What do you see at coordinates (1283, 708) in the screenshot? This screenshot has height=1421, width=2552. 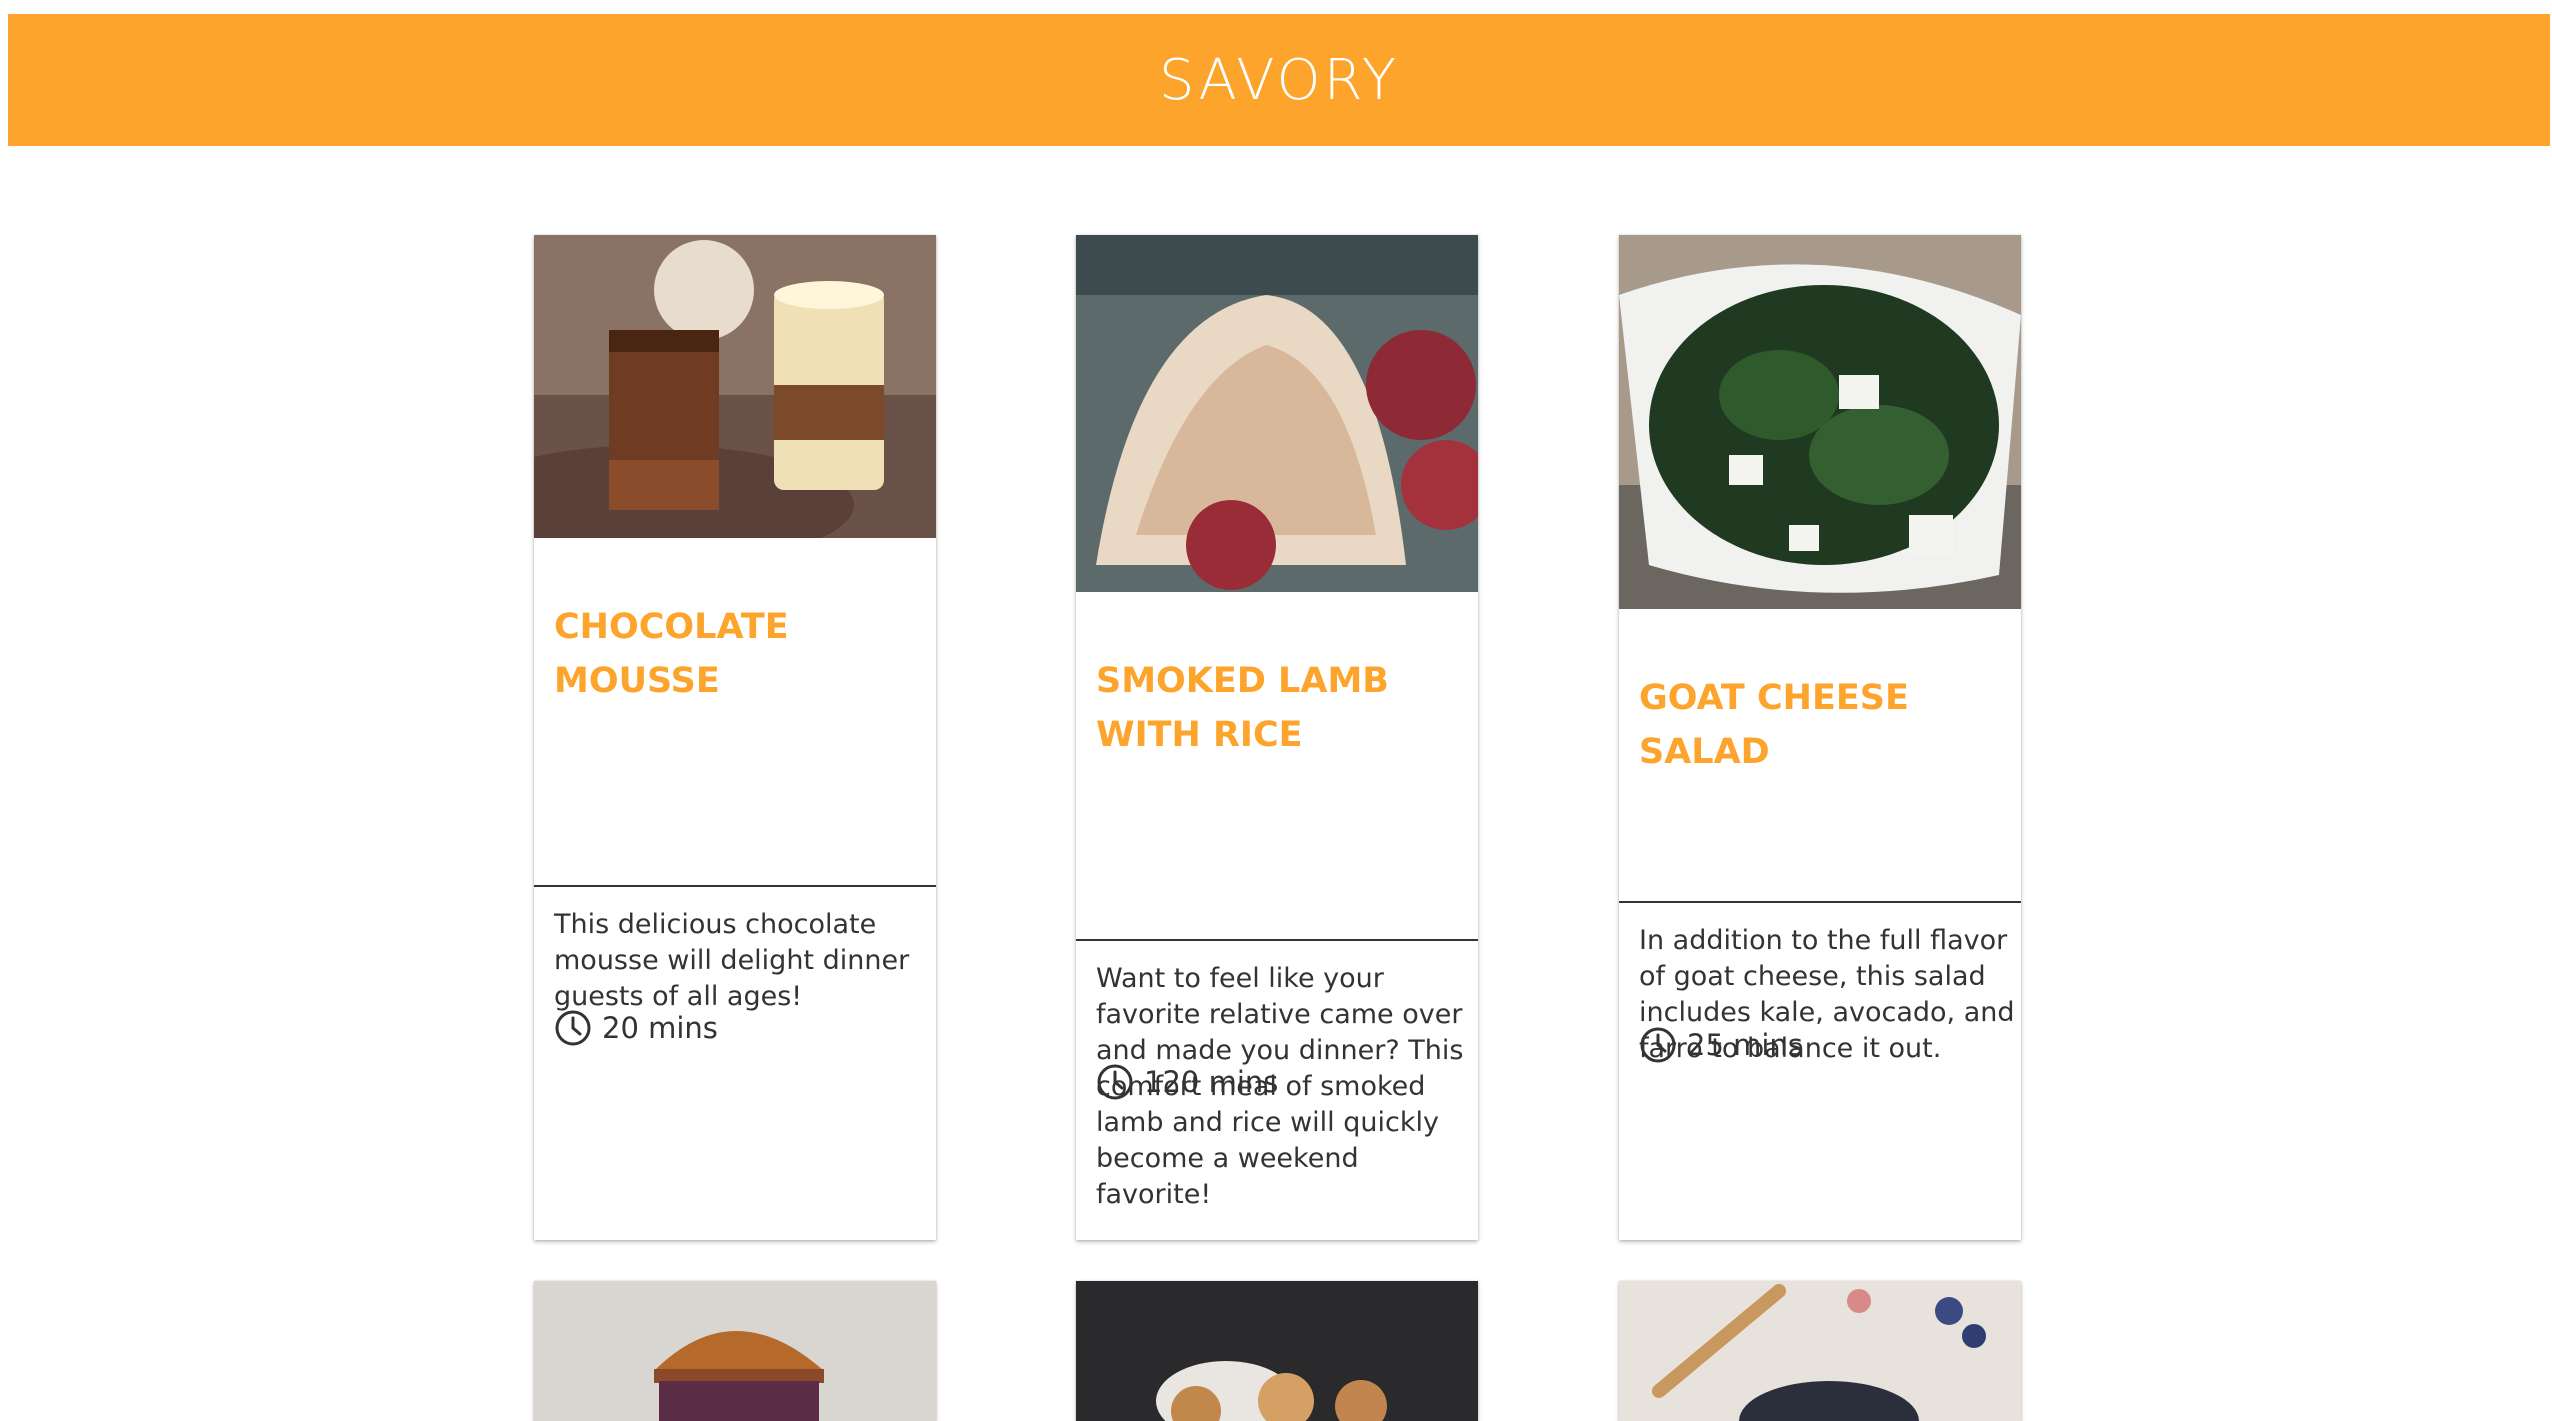 I see `recipe-title: SMOKED LAMB WITH RICE` at bounding box center [1283, 708].